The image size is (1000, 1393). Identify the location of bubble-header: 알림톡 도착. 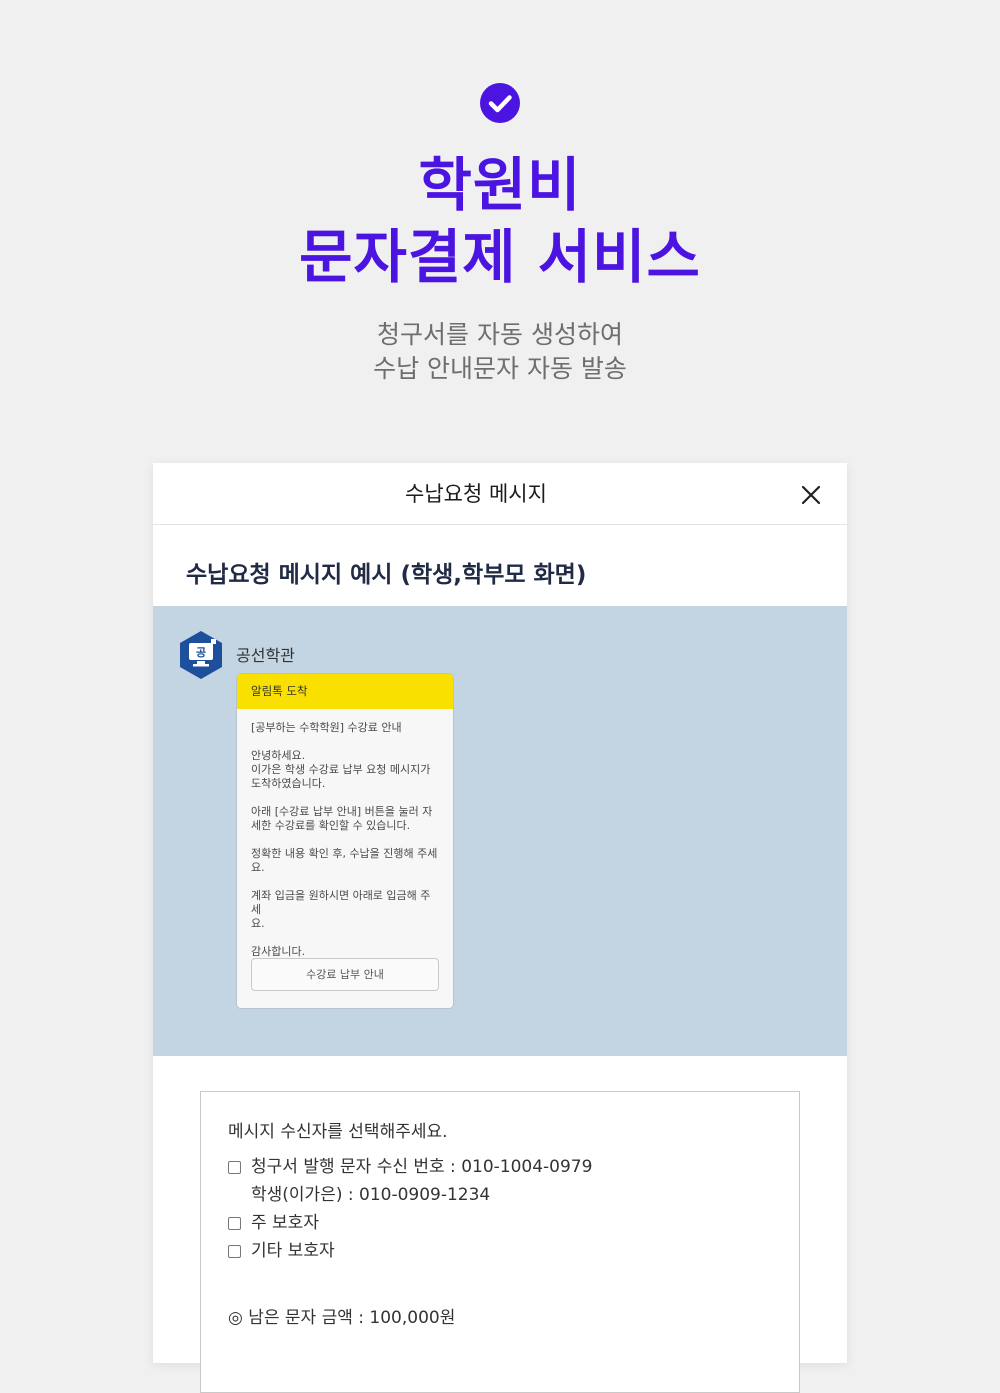
(345, 691).